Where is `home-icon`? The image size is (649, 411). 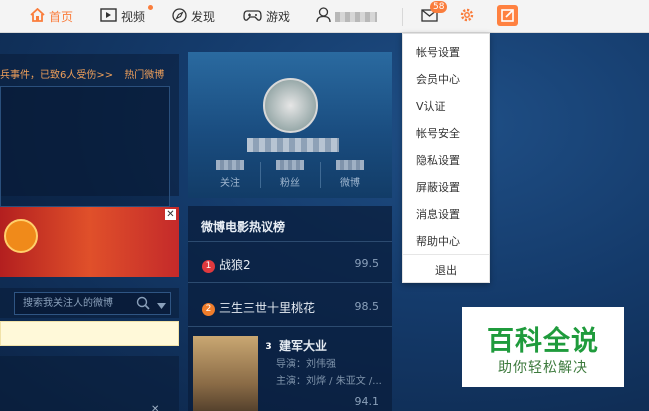 home-icon is located at coordinates (37, 16).